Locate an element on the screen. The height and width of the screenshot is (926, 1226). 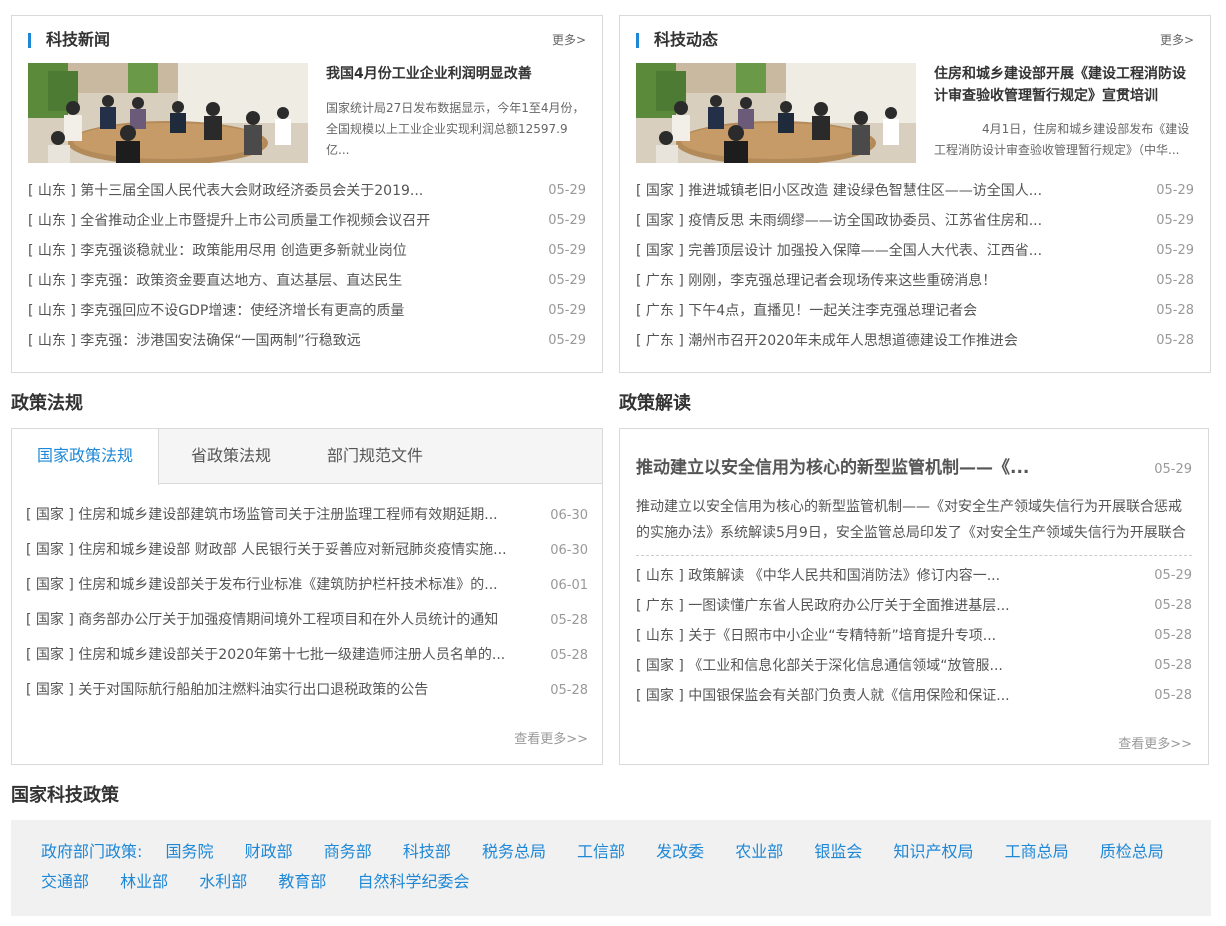
list-item: [ 国家 ] 完善顶层设计 加强投入保障——全国人大代表、江西省... 05-29 is located at coordinates (915, 251).